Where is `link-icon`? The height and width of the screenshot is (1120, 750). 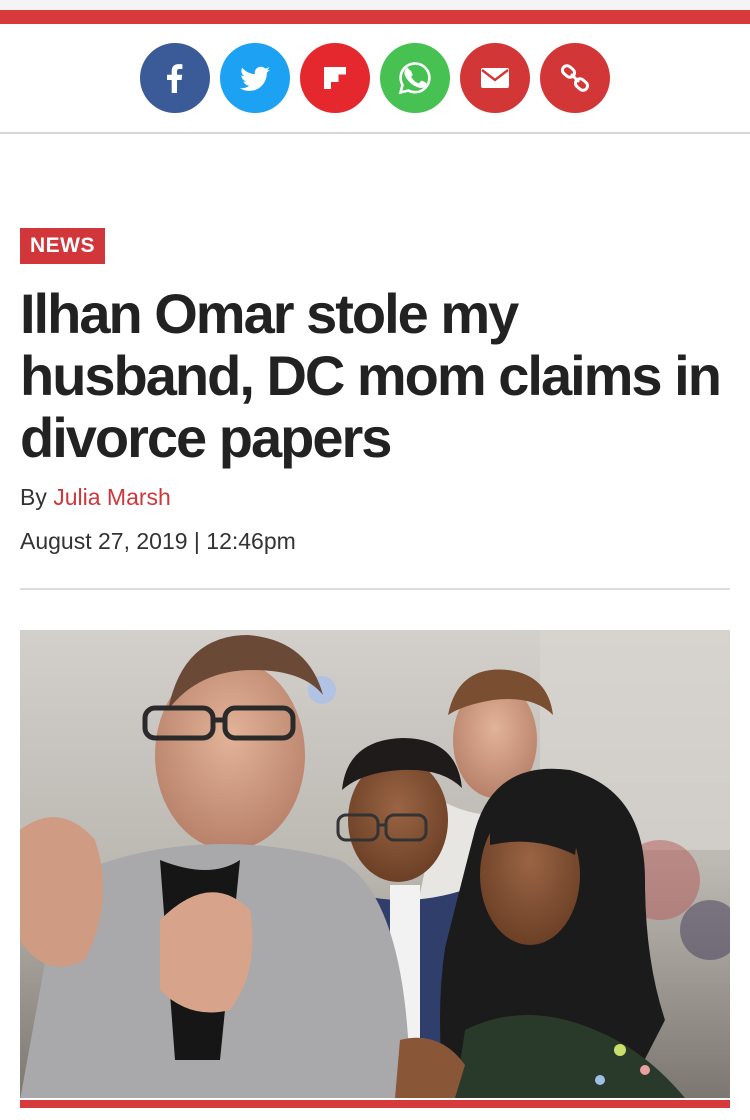
link-icon is located at coordinates (575, 78).